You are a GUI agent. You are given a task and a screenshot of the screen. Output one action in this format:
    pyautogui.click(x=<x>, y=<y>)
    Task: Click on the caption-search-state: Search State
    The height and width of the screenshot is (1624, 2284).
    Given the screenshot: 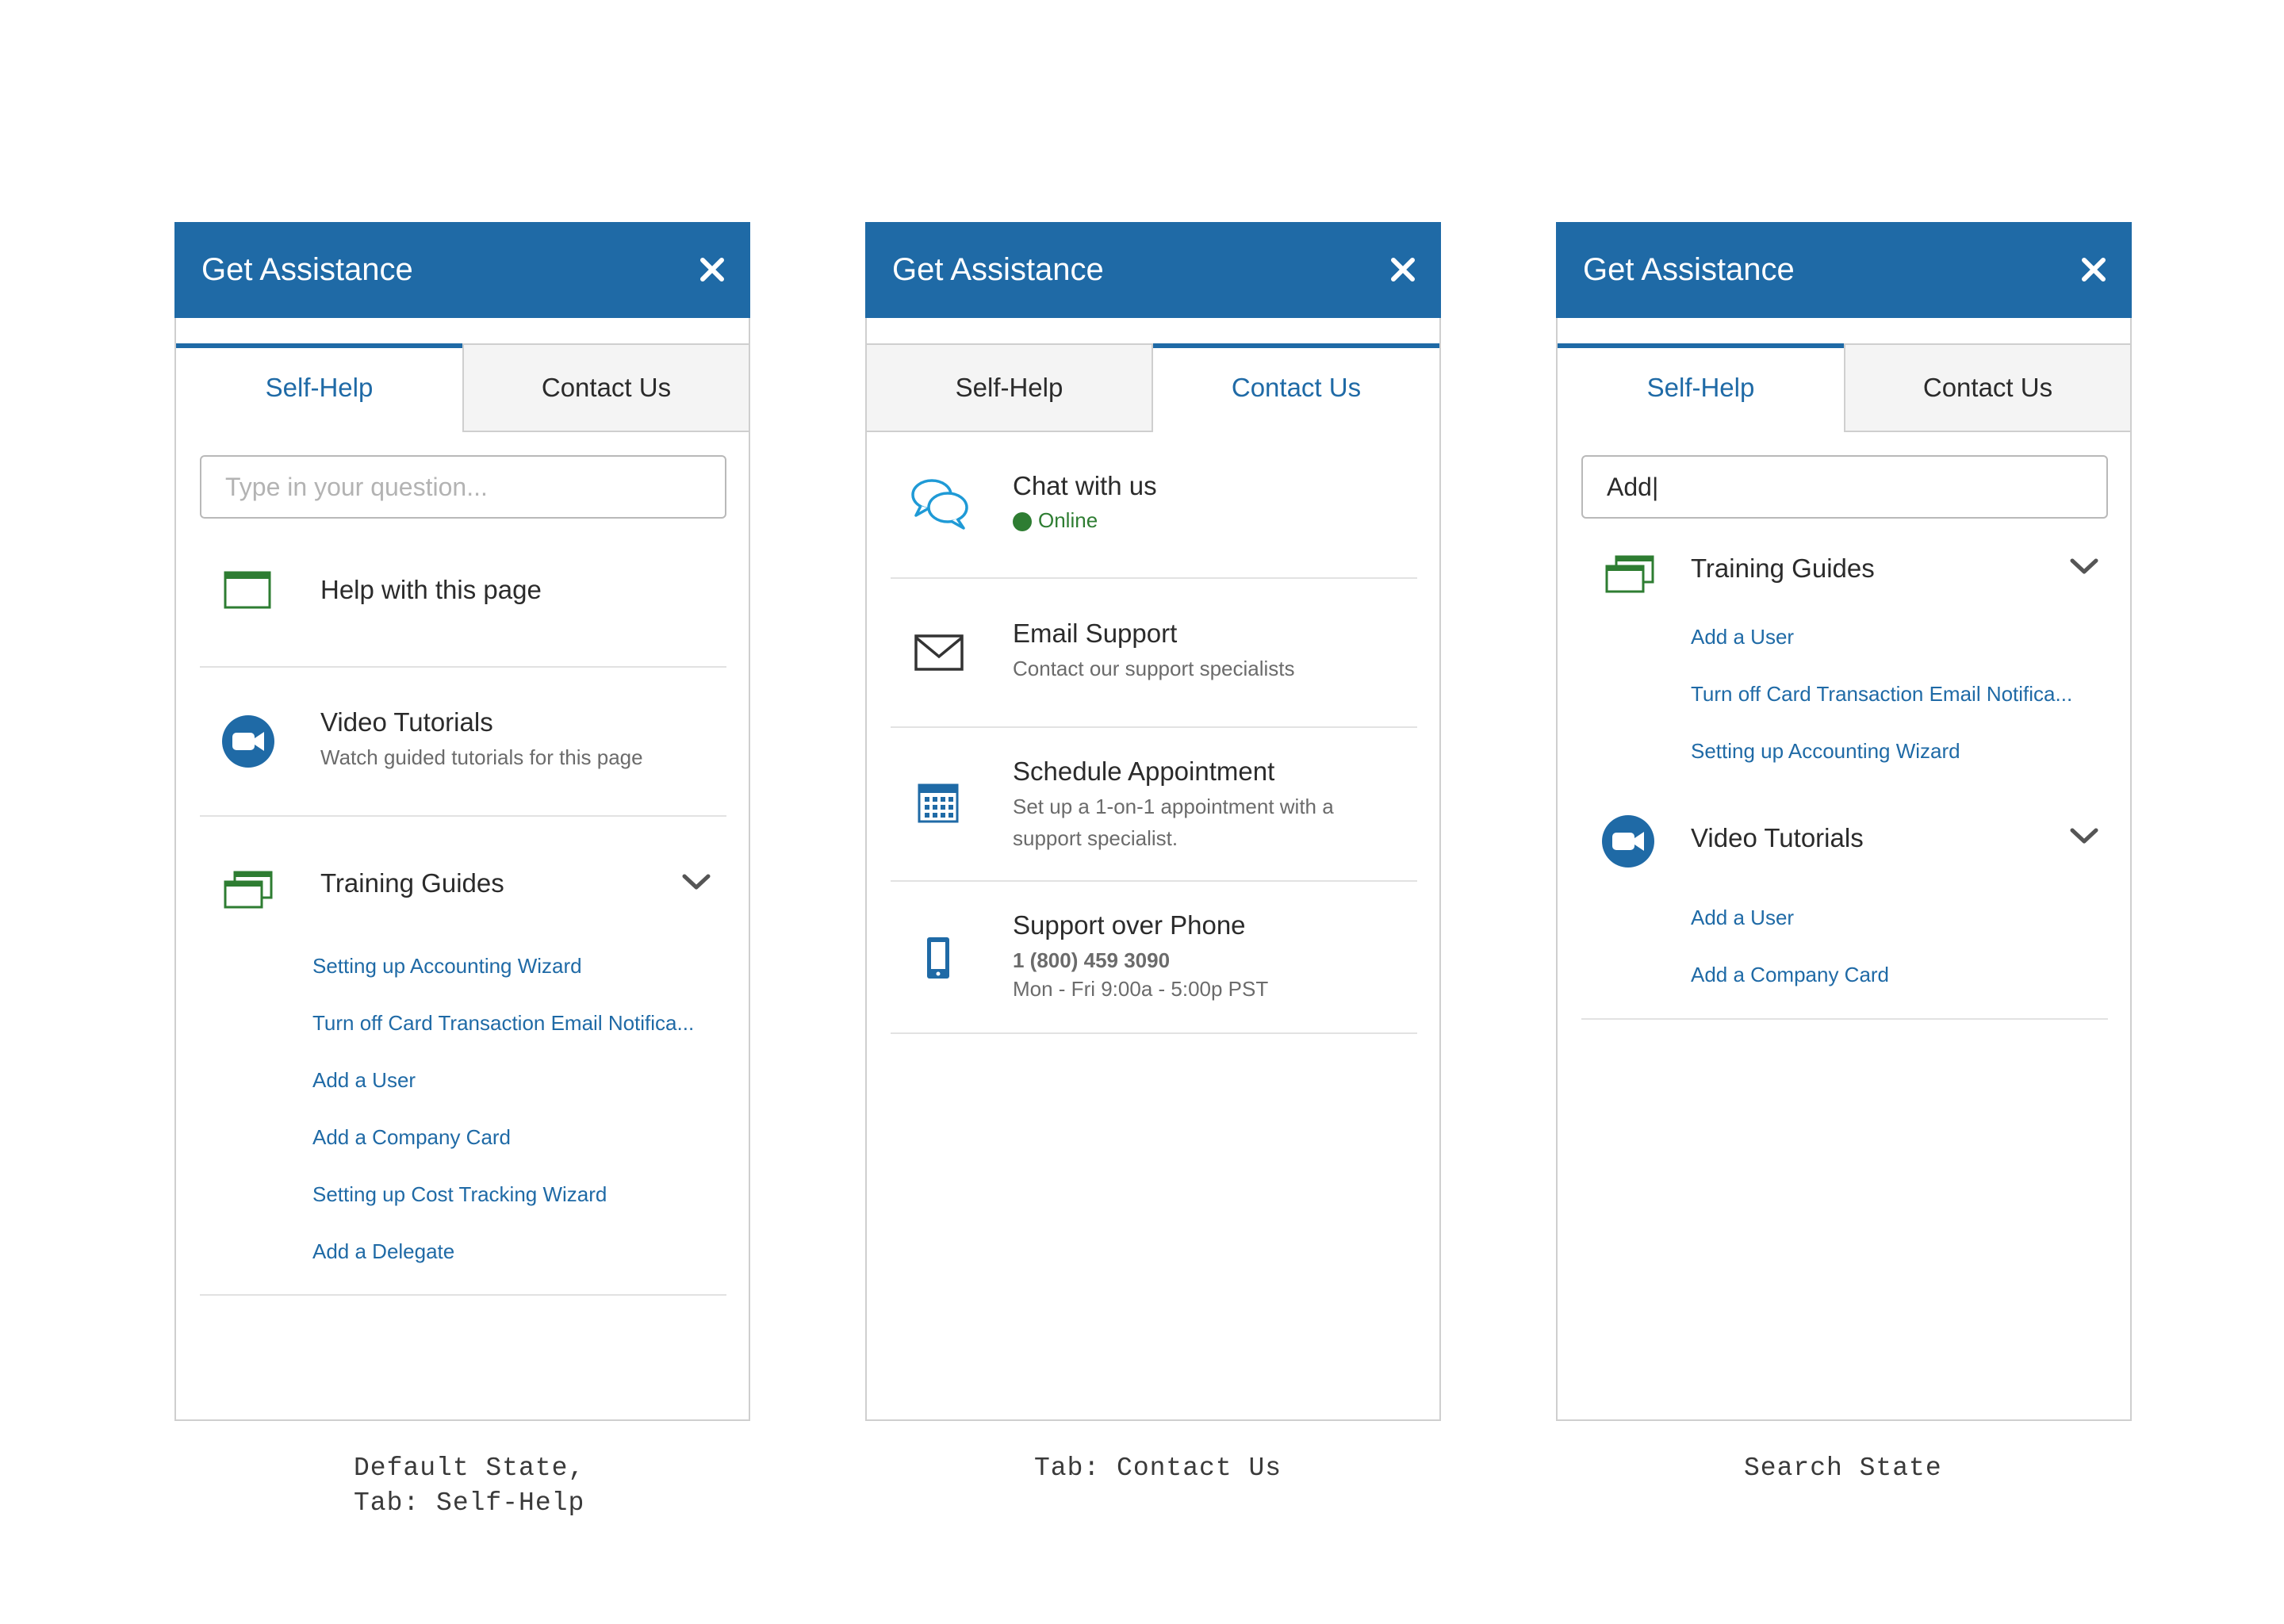 What is the action you would take?
    pyautogui.click(x=1843, y=1468)
    